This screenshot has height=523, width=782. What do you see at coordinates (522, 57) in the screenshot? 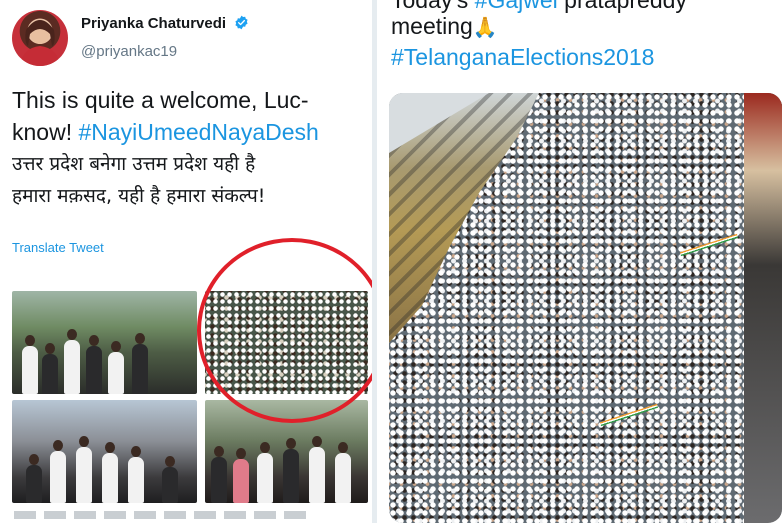
I see `hashtag-link: #TelanganaElections2018` at bounding box center [522, 57].